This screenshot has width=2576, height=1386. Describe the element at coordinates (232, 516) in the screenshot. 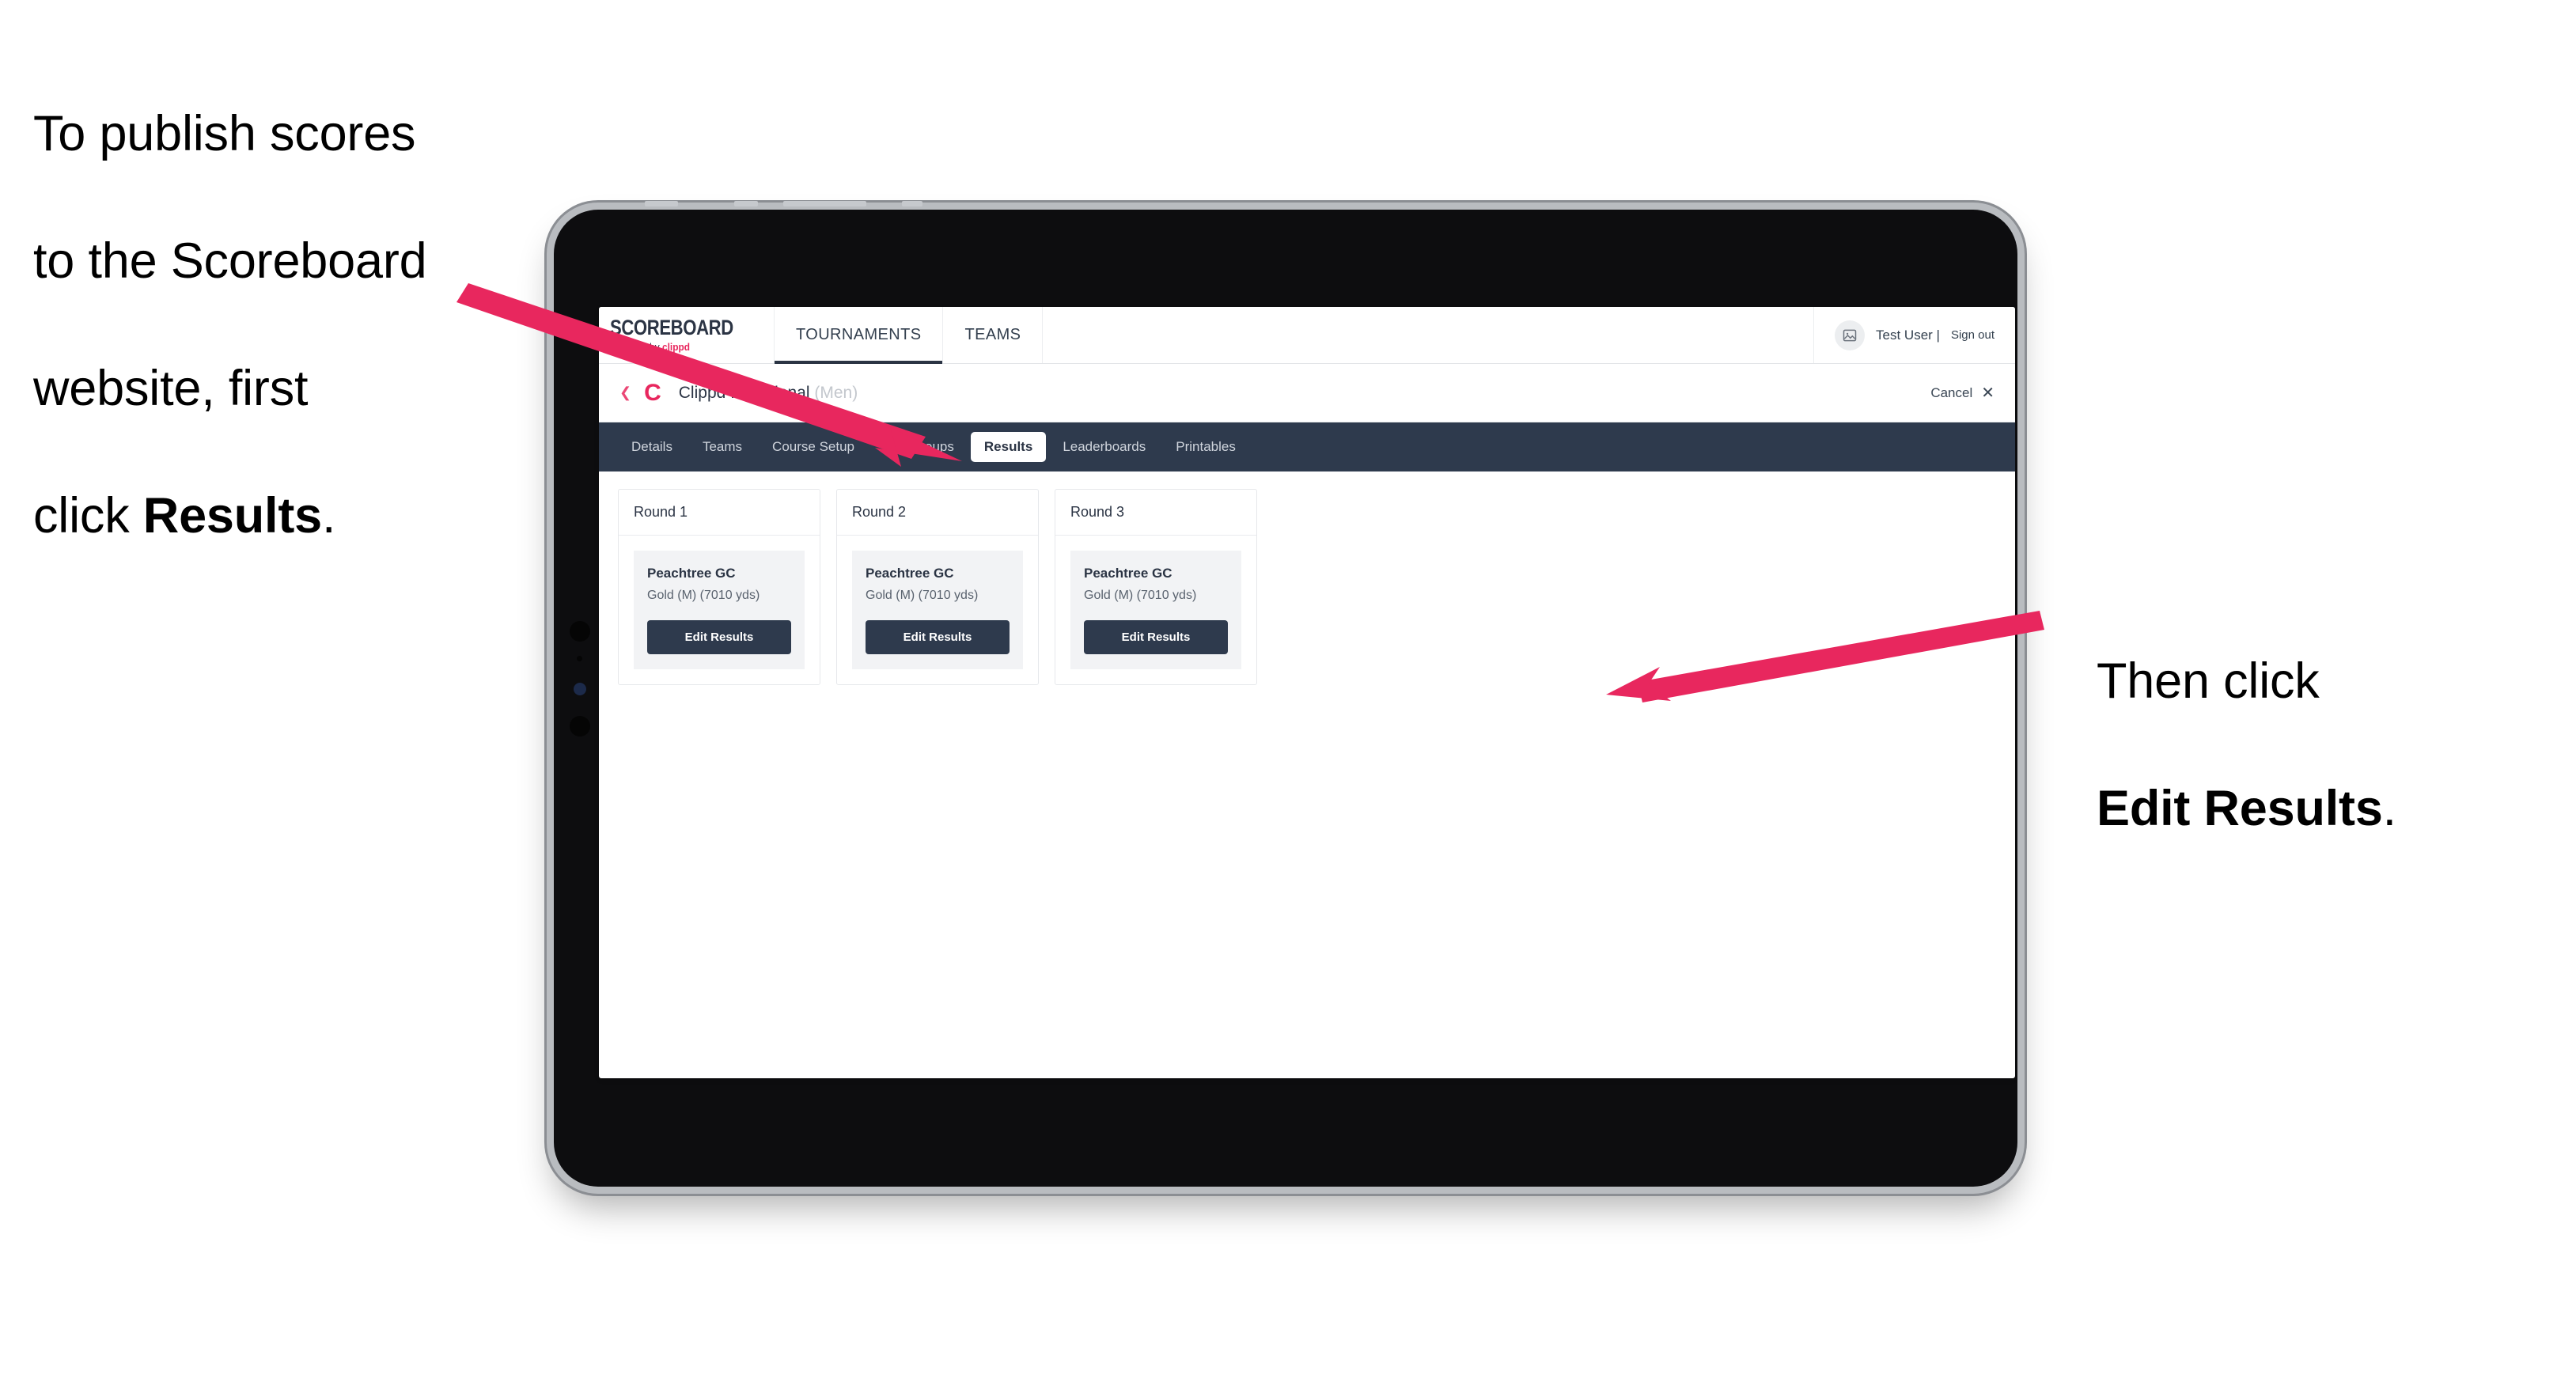

I see `caption-left-line4-bold: Results` at that location.